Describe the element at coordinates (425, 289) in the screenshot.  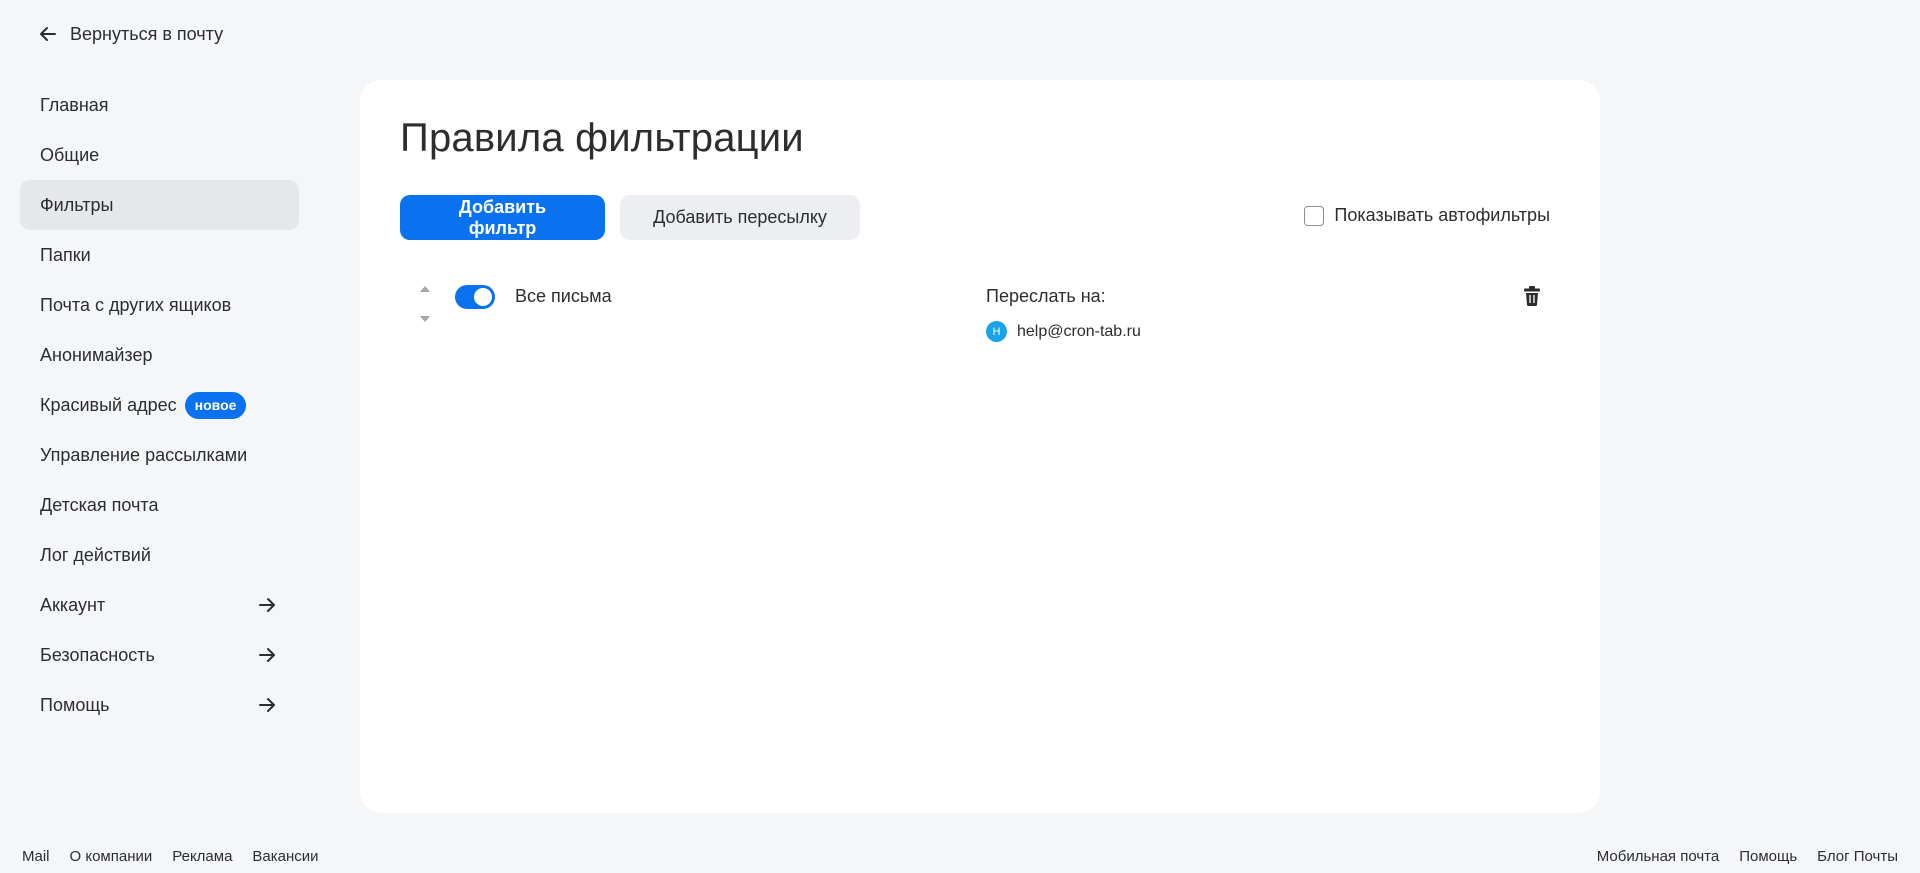
I see `move-up-icon` at that location.